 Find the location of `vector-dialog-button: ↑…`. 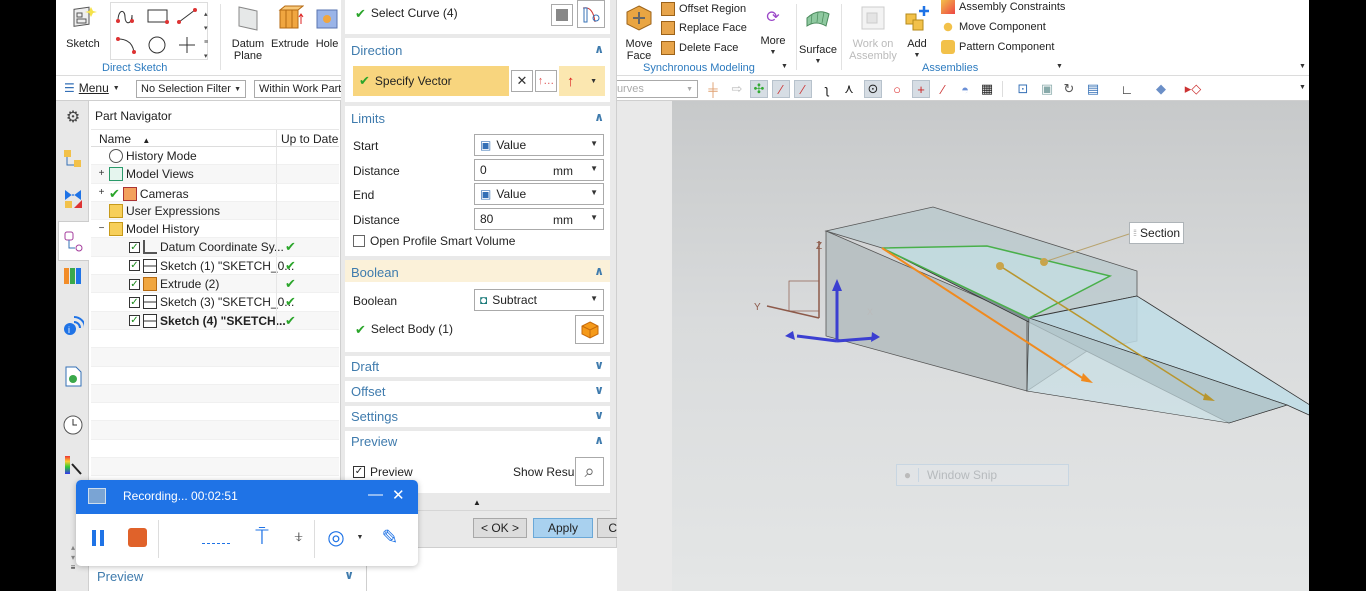

vector-dialog-button: ↑… is located at coordinates (546, 81).